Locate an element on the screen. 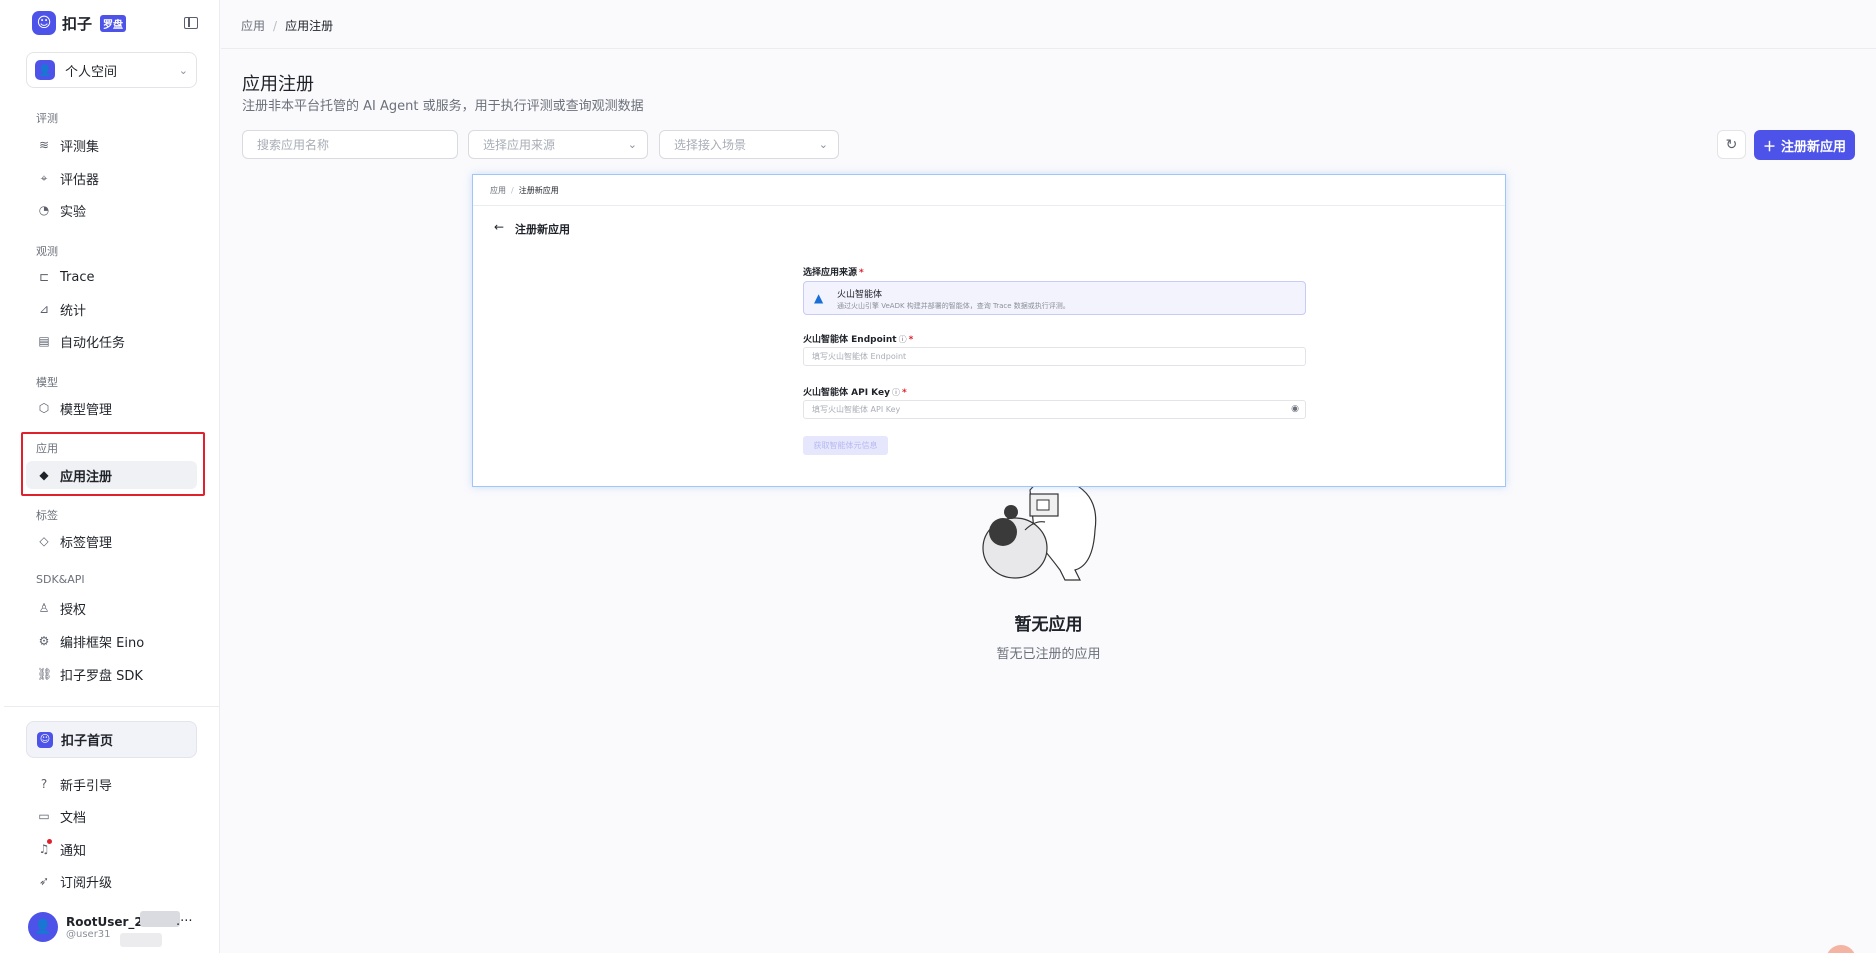  workspace-selector: 👤 个人空间 ⌄ is located at coordinates (111, 70).